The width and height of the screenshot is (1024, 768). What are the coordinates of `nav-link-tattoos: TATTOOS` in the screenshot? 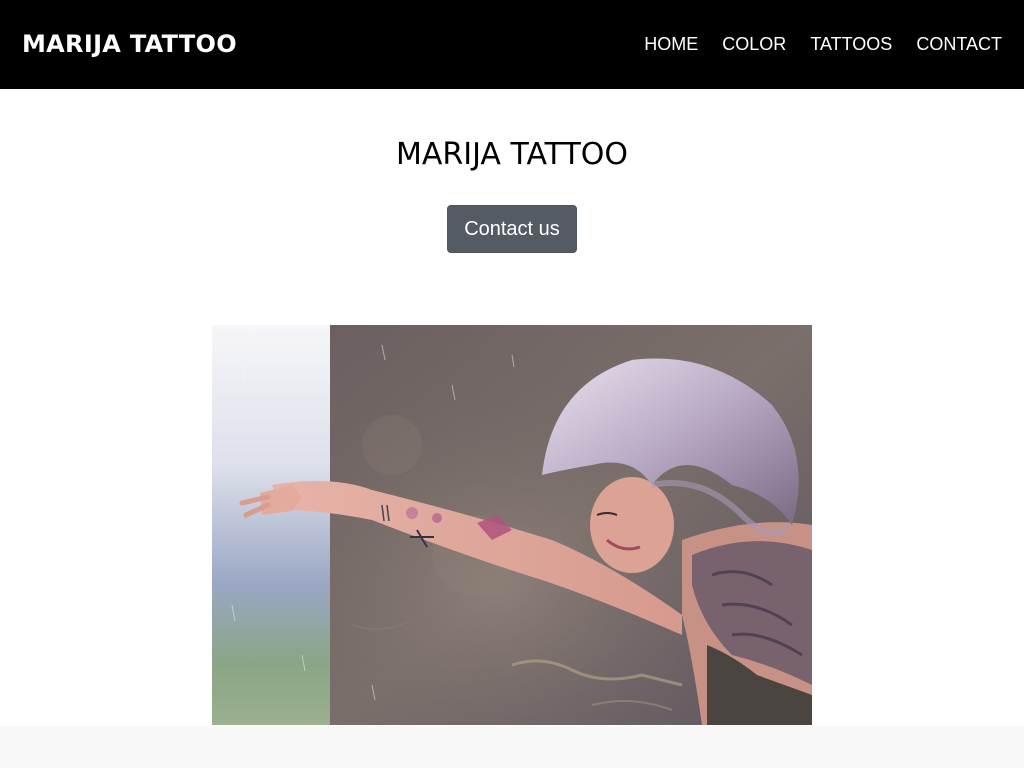 It's located at (851, 44).